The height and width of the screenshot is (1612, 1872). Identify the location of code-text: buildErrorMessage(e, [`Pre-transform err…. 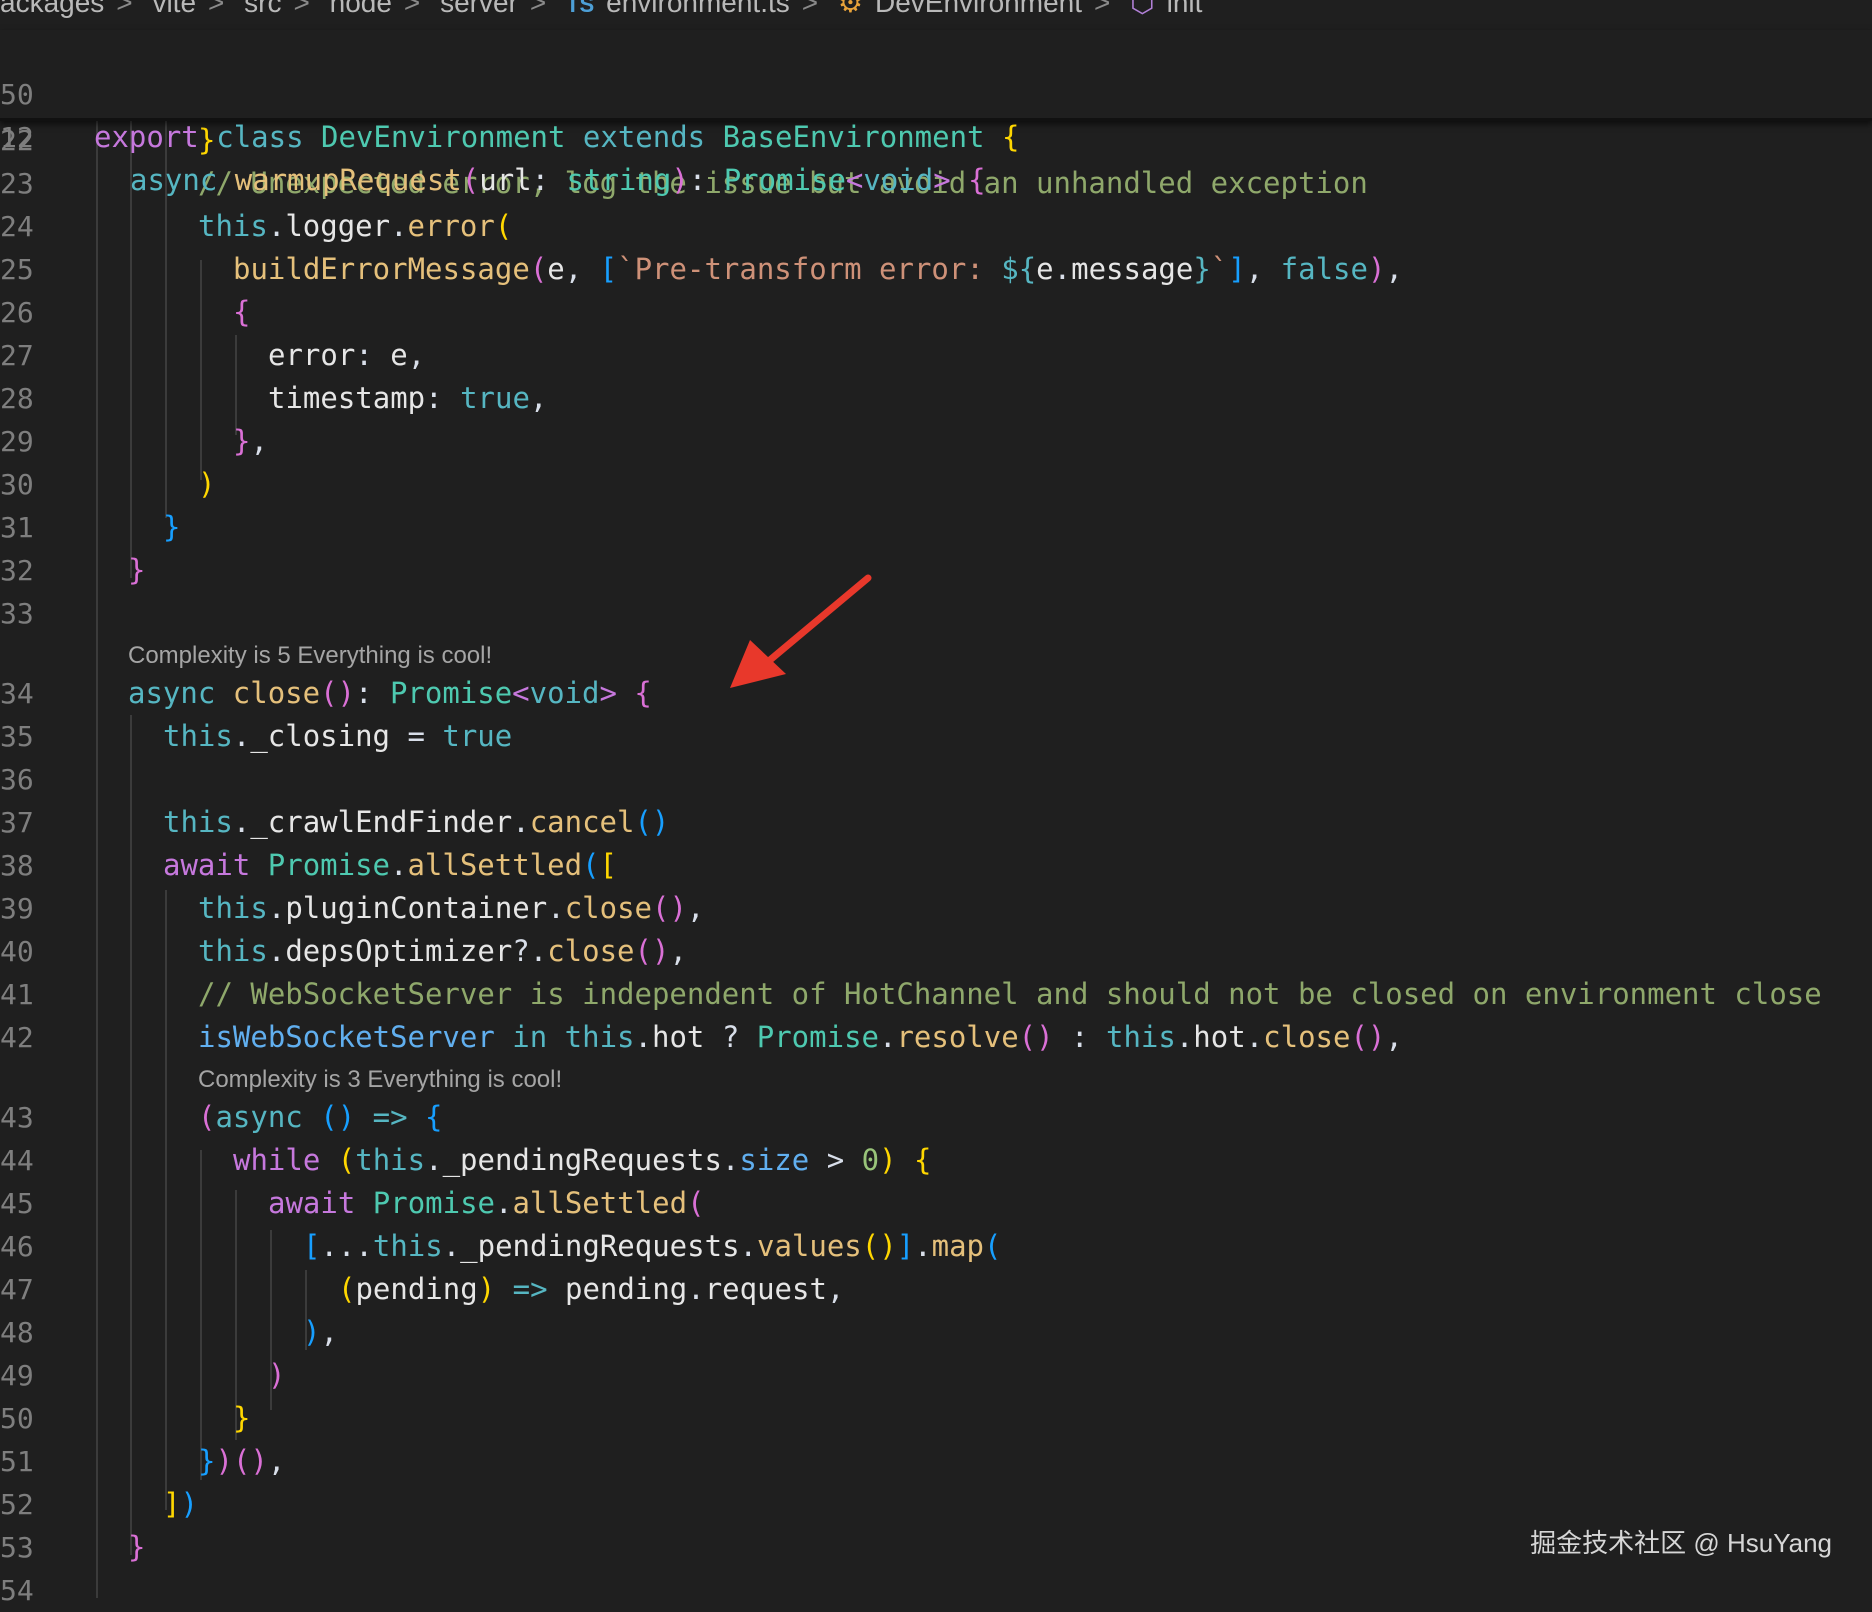
(818, 269).